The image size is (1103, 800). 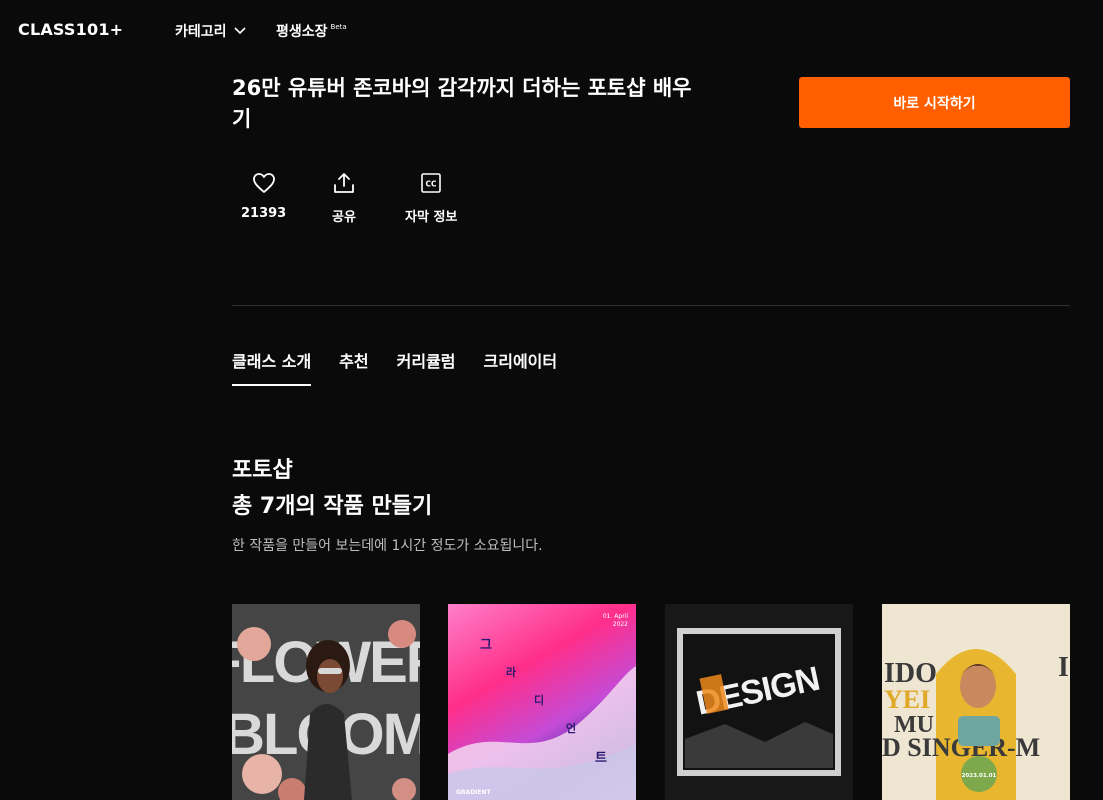 What do you see at coordinates (394, 368) in the screenshot?
I see `tab-bar: 클래스 소개 추천 커리큘럼 크리에이터` at bounding box center [394, 368].